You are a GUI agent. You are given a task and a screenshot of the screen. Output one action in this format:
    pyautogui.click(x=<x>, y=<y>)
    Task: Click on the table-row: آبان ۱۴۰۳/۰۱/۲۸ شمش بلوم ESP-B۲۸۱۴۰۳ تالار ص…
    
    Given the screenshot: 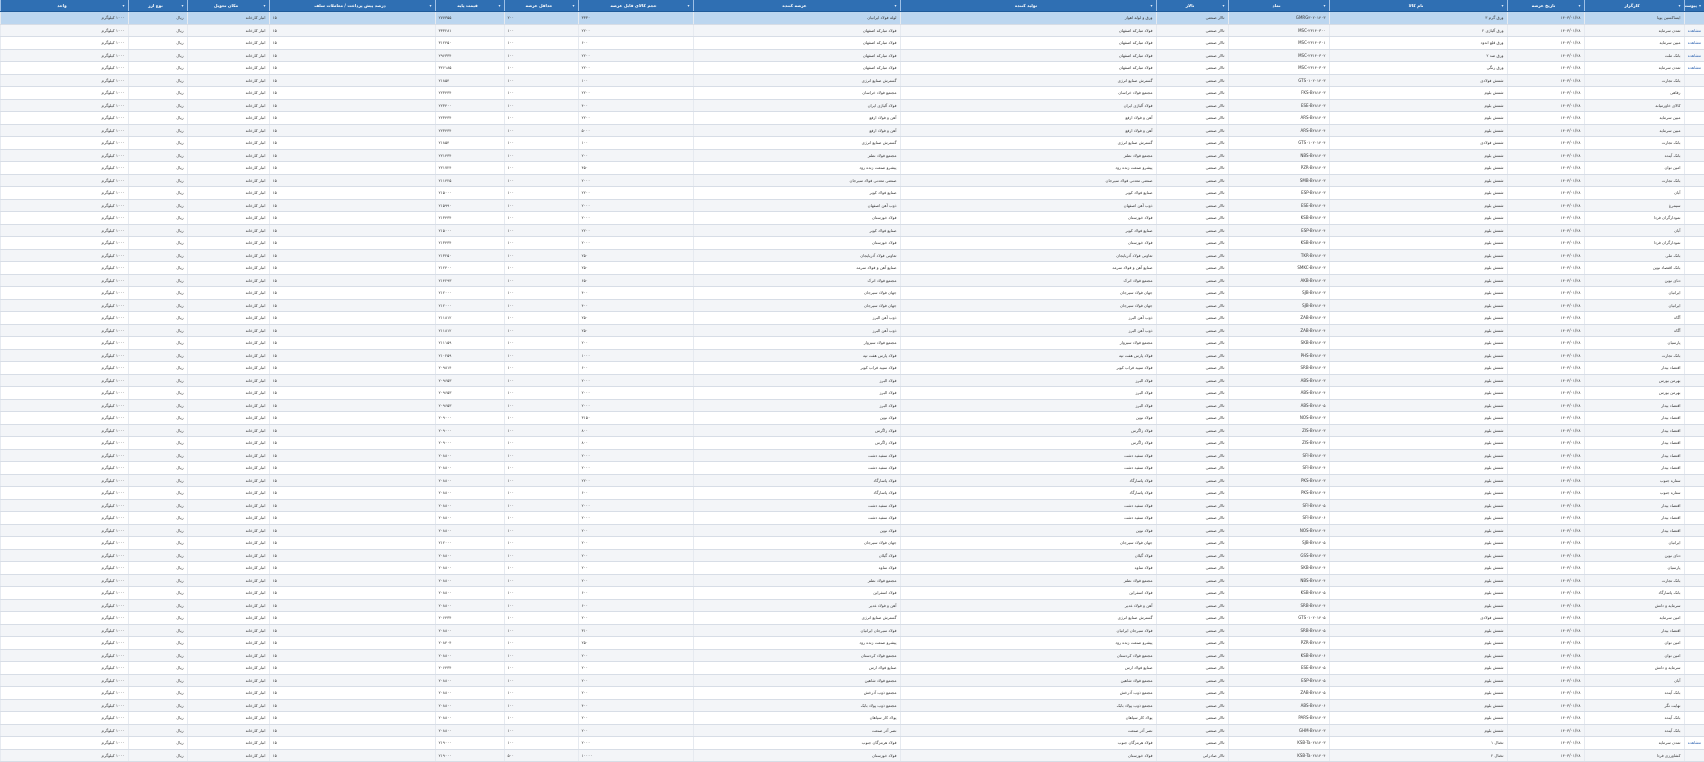 What is the action you would take?
    pyautogui.click(x=852, y=193)
    